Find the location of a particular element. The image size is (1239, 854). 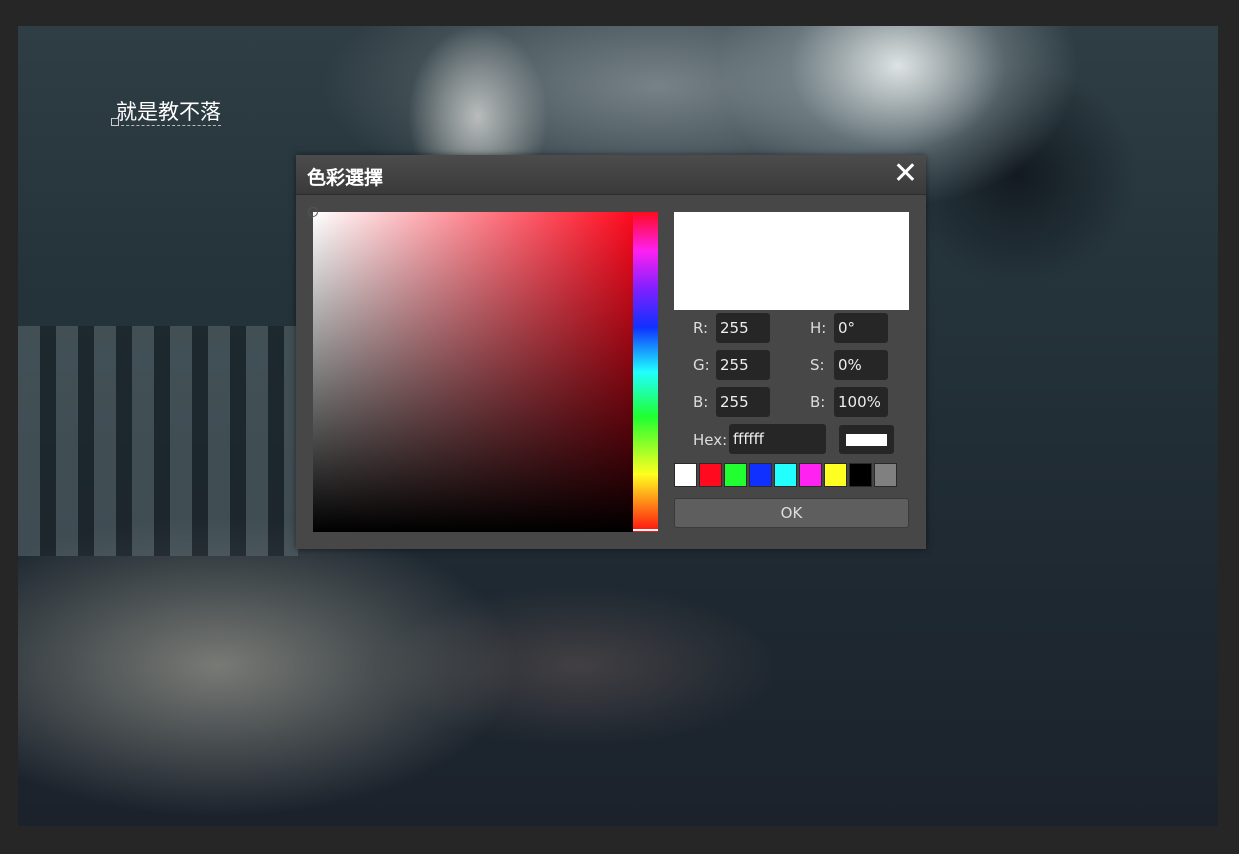

h-input is located at coordinates (861, 328).